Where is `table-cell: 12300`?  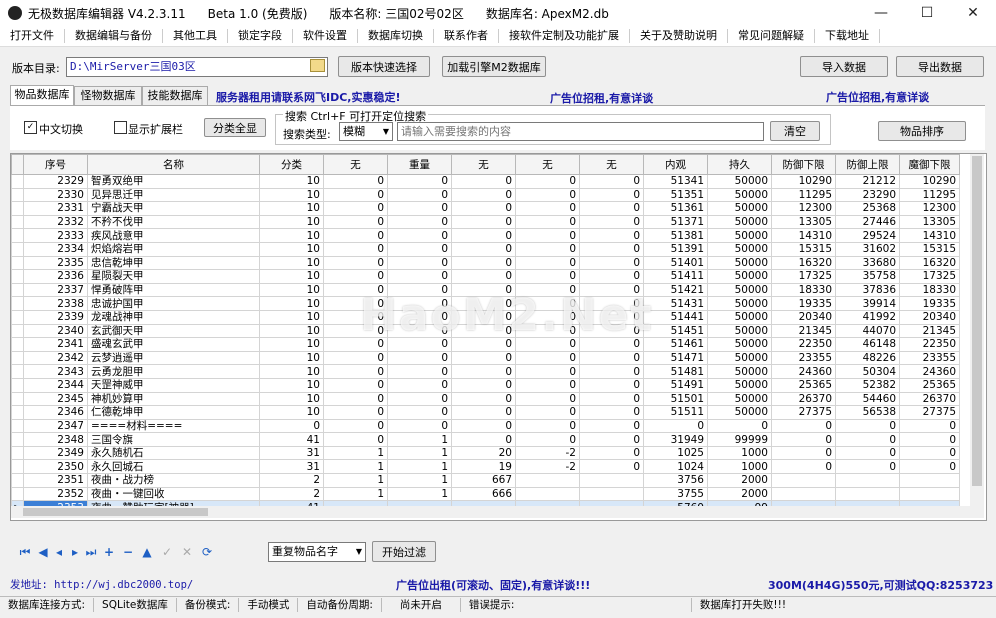
table-cell: 12300 is located at coordinates (803, 208).